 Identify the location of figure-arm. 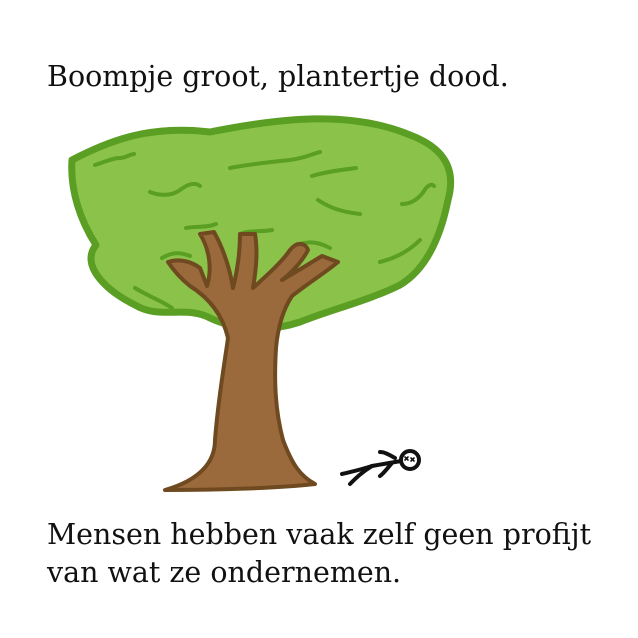
(387, 455).